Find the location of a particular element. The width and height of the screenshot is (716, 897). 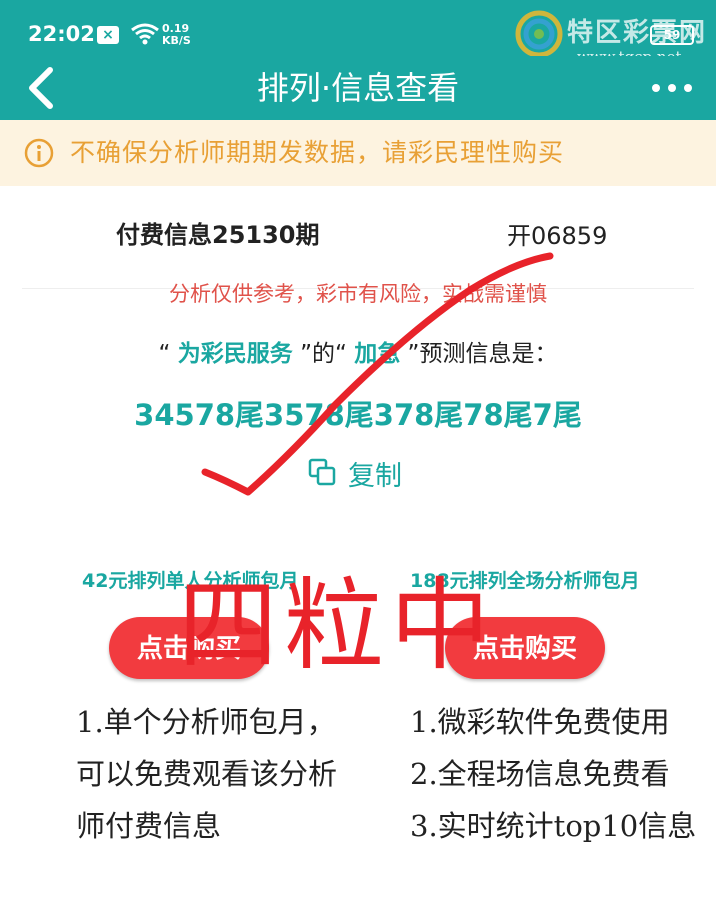

notification-close-icon: × is located at coordinates (108, 35).